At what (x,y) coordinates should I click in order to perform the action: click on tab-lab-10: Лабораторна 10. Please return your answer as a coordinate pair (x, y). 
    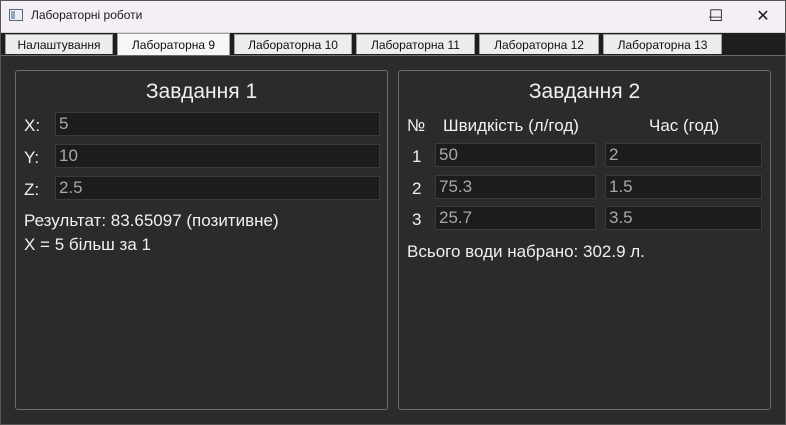
    Looking at the image, I should click on (293, 44).